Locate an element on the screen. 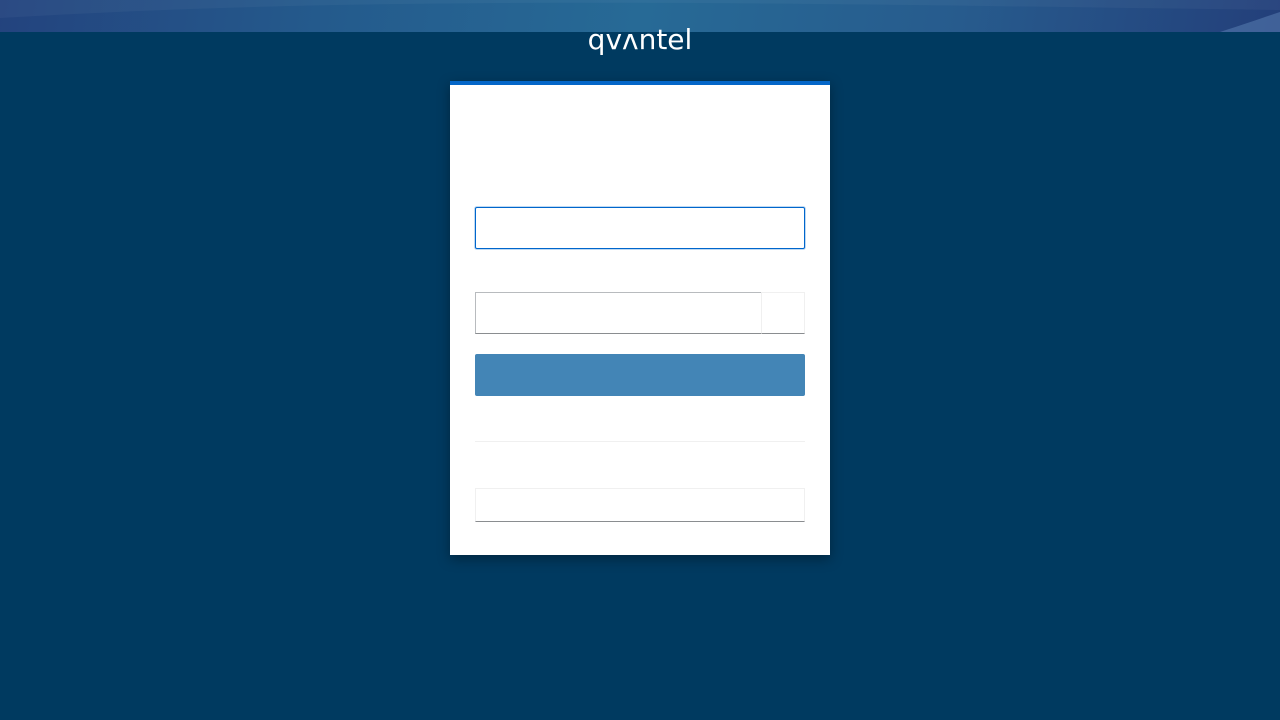  identity-provider-button is located at coordinates (640, 505).